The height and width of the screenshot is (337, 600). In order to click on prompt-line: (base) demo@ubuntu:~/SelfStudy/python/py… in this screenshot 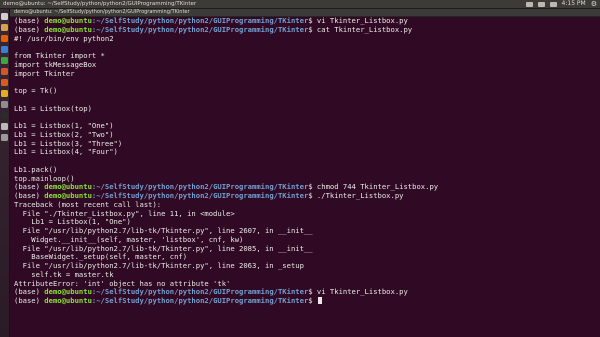, I will do `click(306, 301)`.